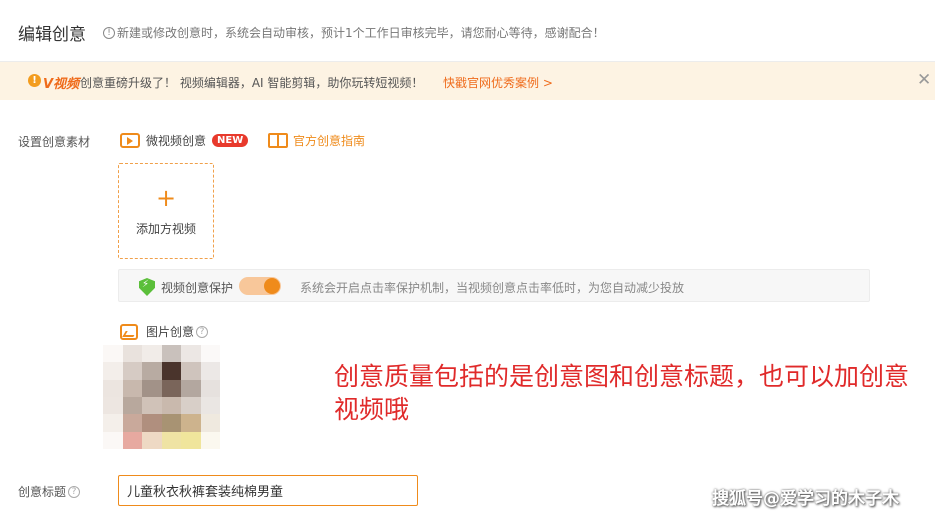 The height and width of the screenshot is (516, 935). I want to click on image-creative-header: 图片创意 ?, so click(164, 331).